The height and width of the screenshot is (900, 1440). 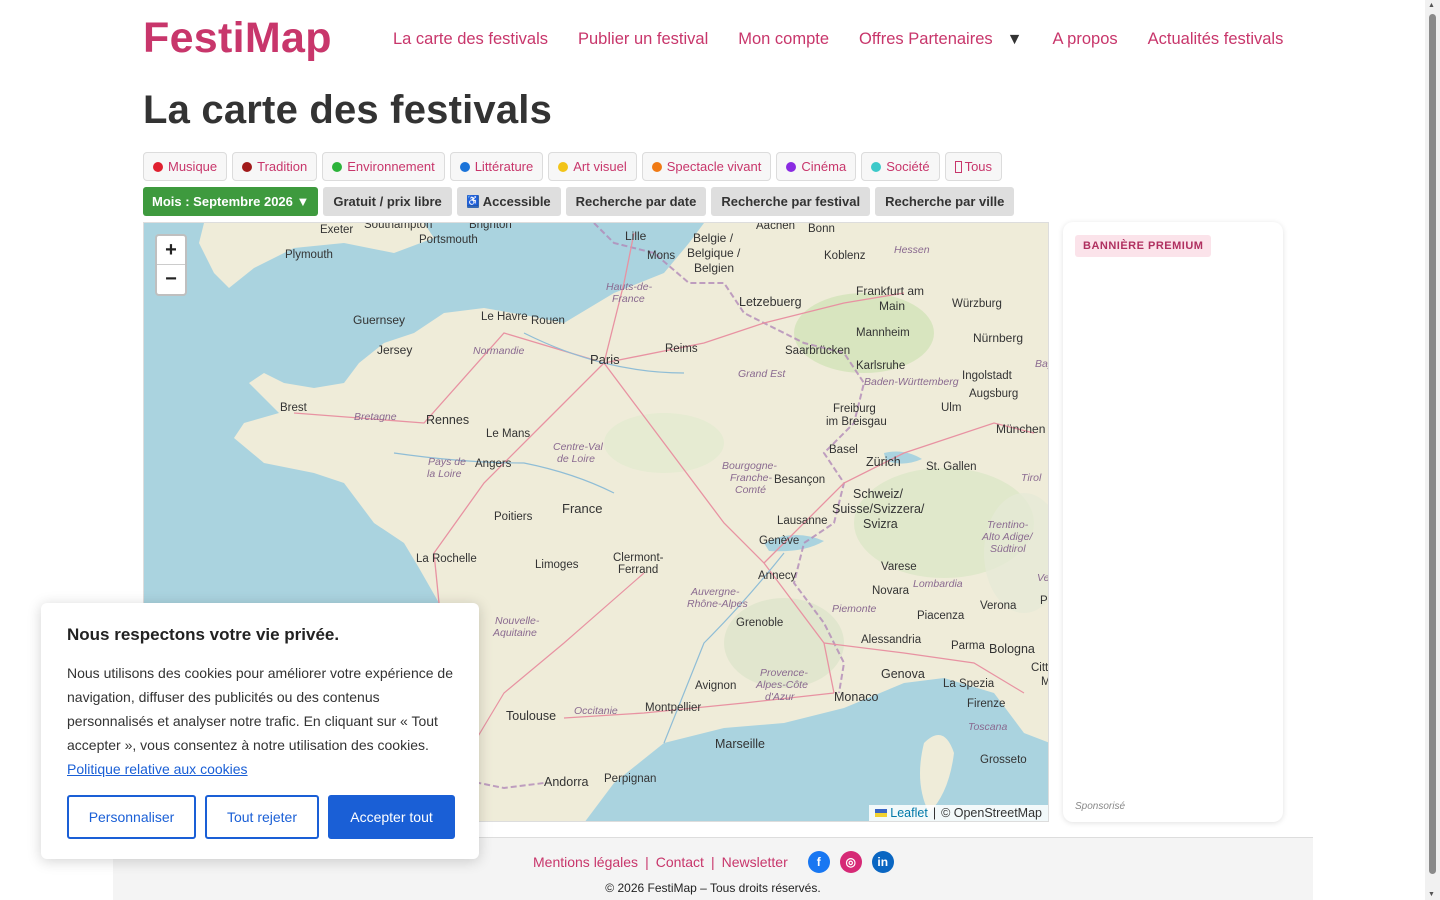 I want to click on map-label: Poitiers, so click(x=513, y=517).